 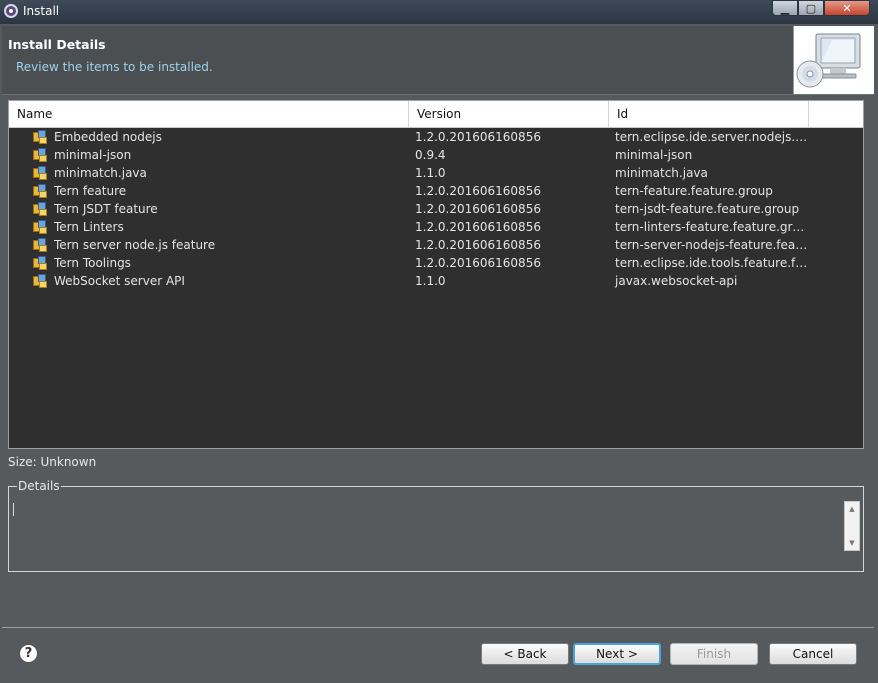 I want to click on item-id: tern-linters-feature.feature.group, so click(x=712, y=227).